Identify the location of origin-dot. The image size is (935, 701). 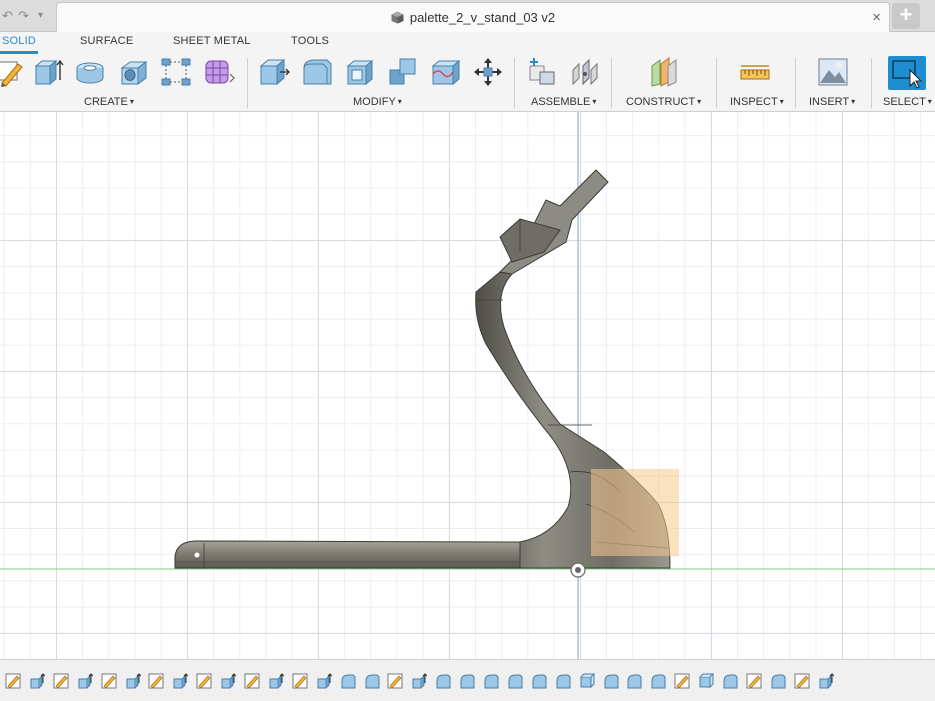
(578, 570).